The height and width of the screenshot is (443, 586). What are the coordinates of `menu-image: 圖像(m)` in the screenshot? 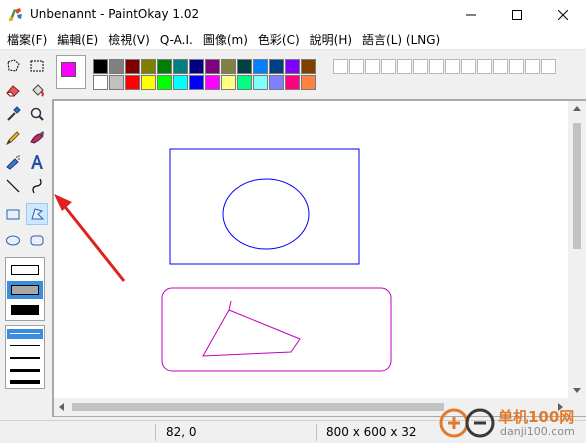 It's located at (225, 40).